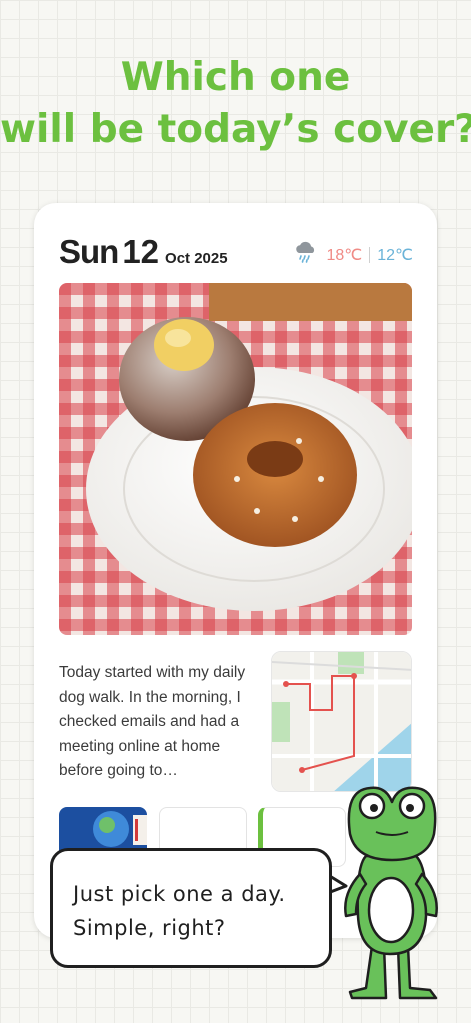  What do you see at coordinates (235, 104) in the screenshot?
I see `headline: Which one will be today’s cover?` at bounding box center [235, 104].